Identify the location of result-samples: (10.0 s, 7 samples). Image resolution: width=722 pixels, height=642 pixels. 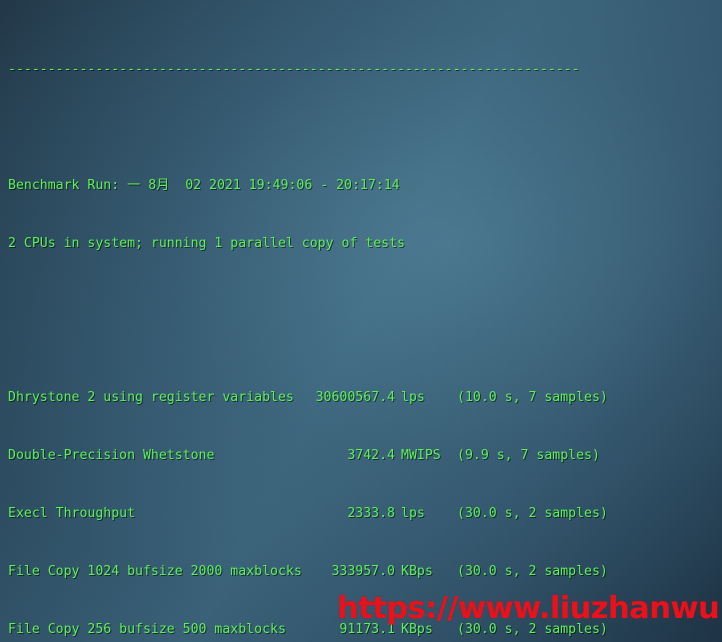
(532, 398).